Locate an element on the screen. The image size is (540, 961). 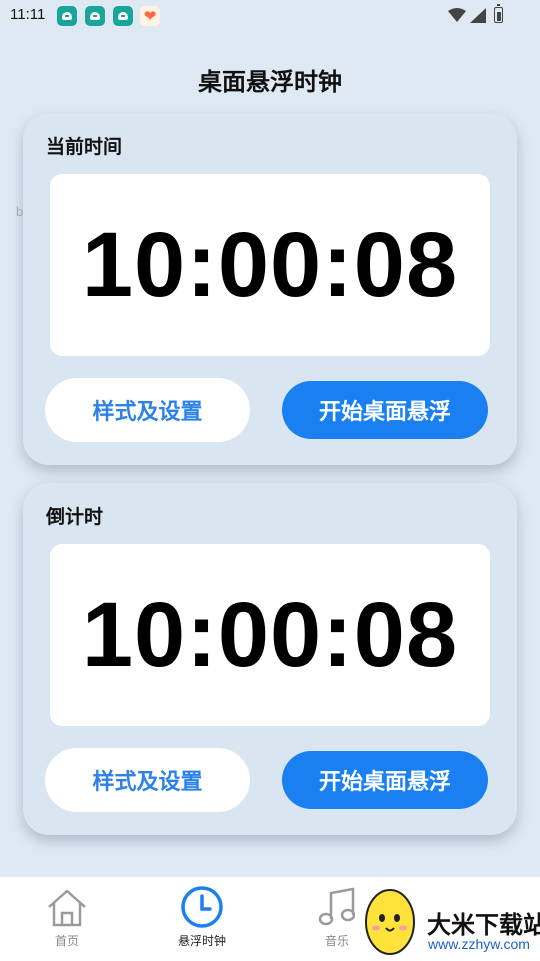
promo-url: www.zzhyw.com is located at coordinates (479, 944).